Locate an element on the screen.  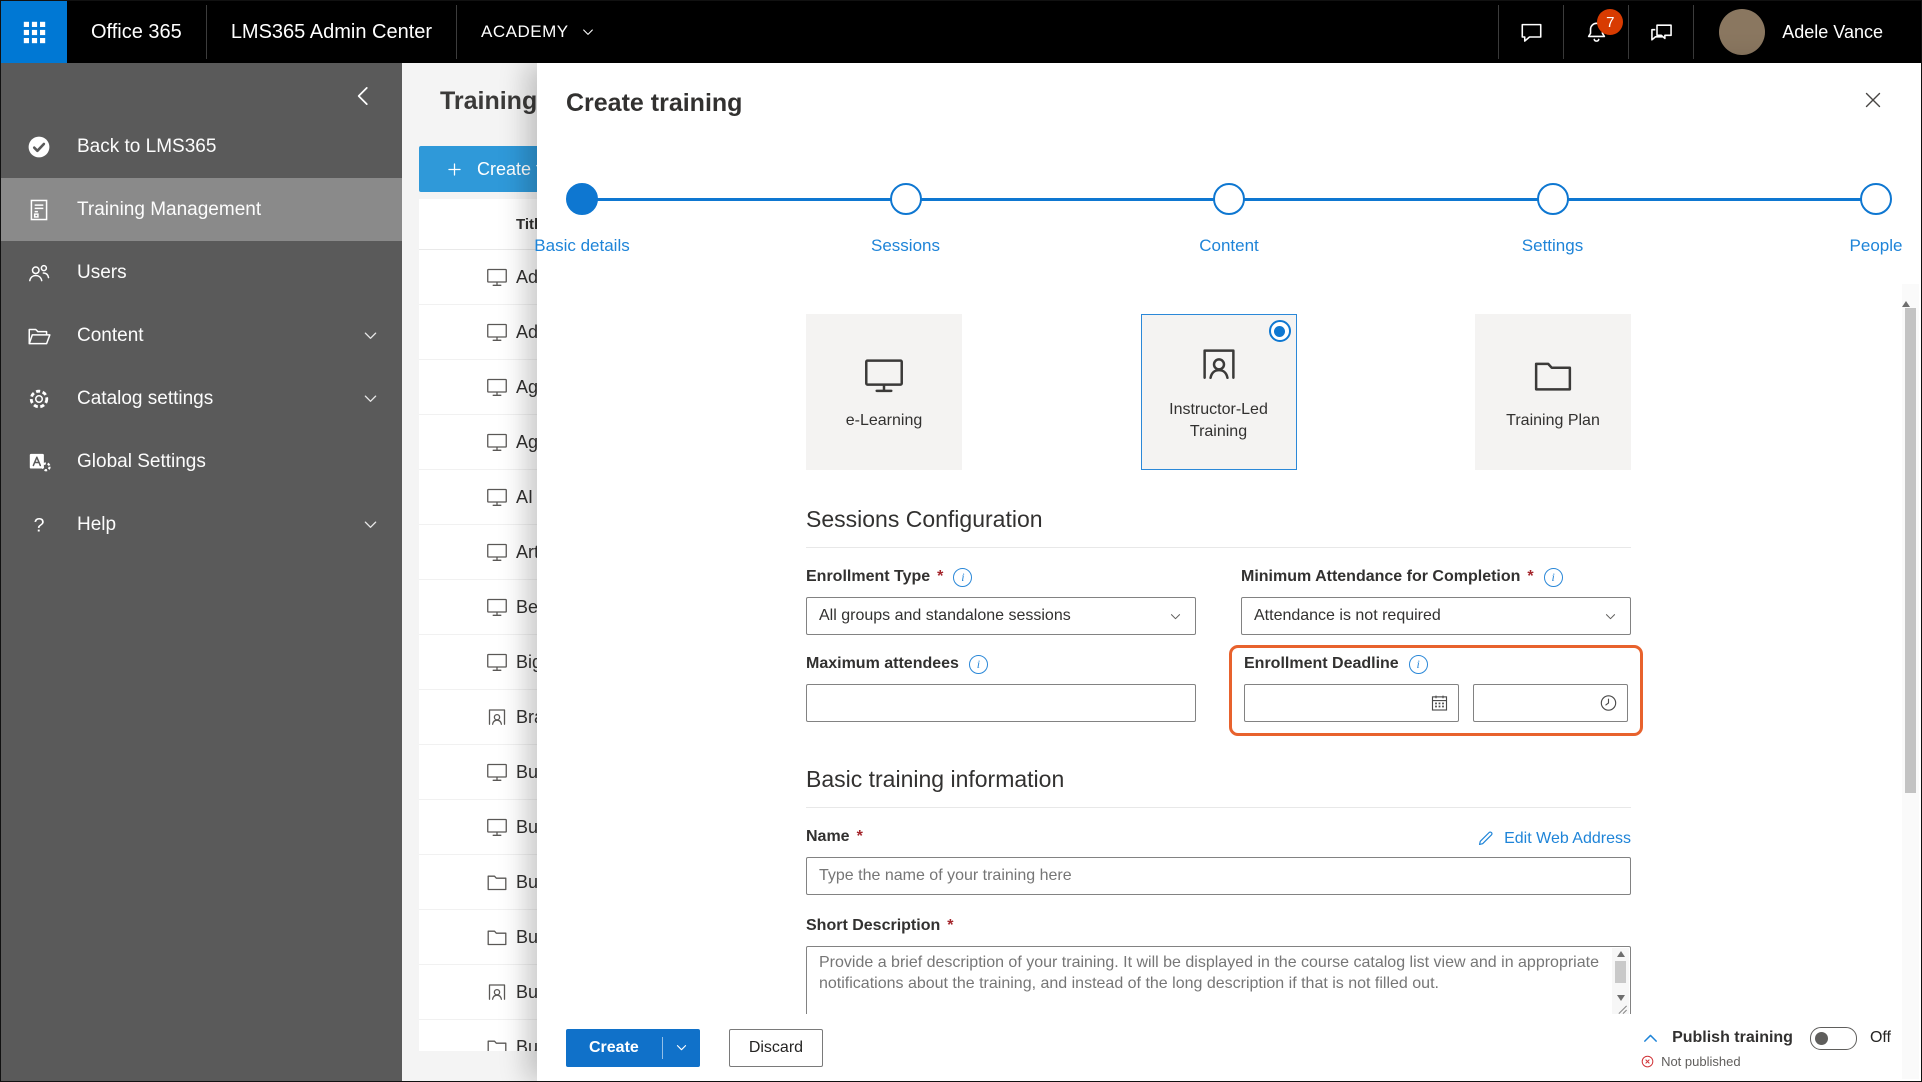
account-menu: Adele Vance is located at coordinates (1807, 32).